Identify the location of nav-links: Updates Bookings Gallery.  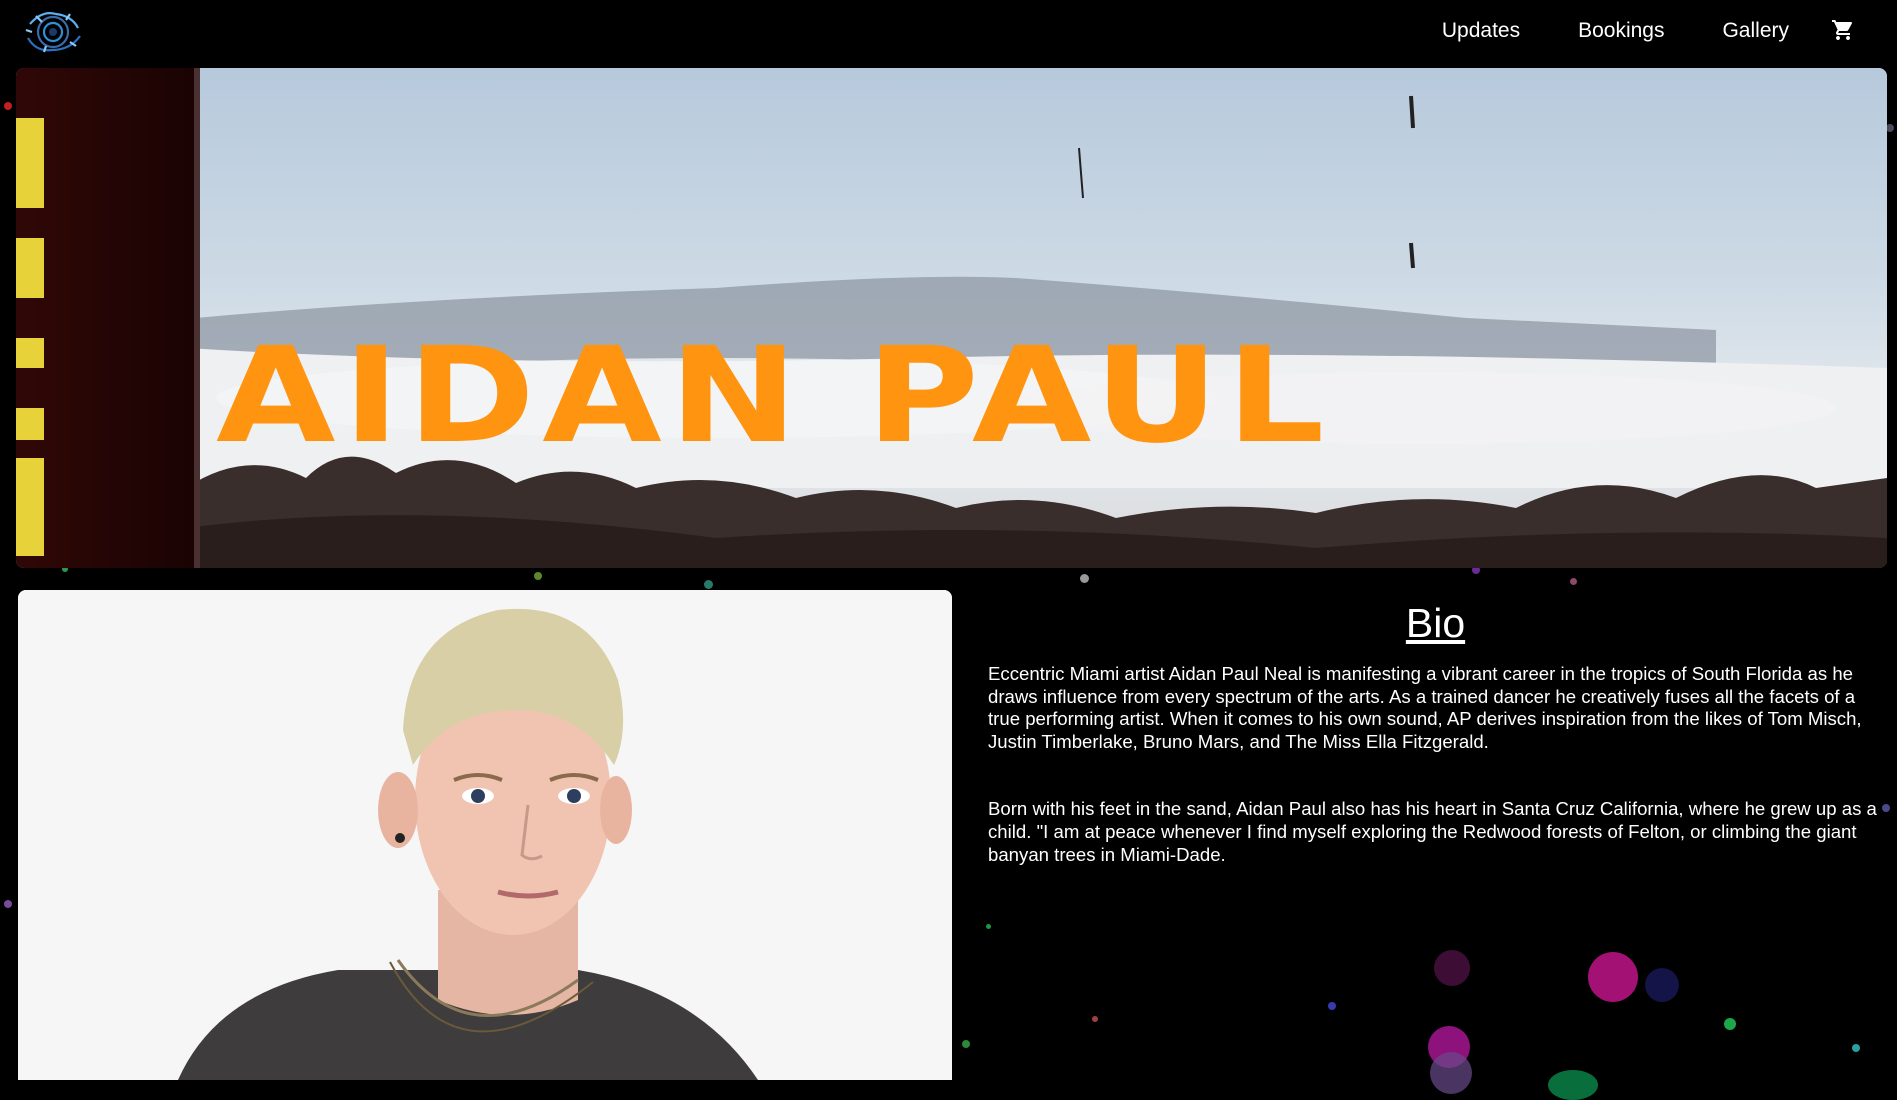
(1620, 31).